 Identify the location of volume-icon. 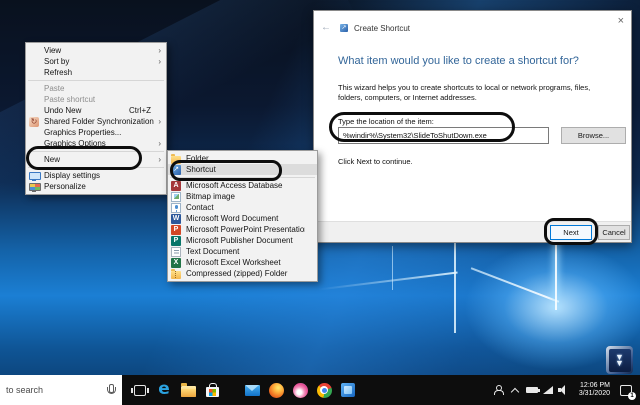
(564, 390).